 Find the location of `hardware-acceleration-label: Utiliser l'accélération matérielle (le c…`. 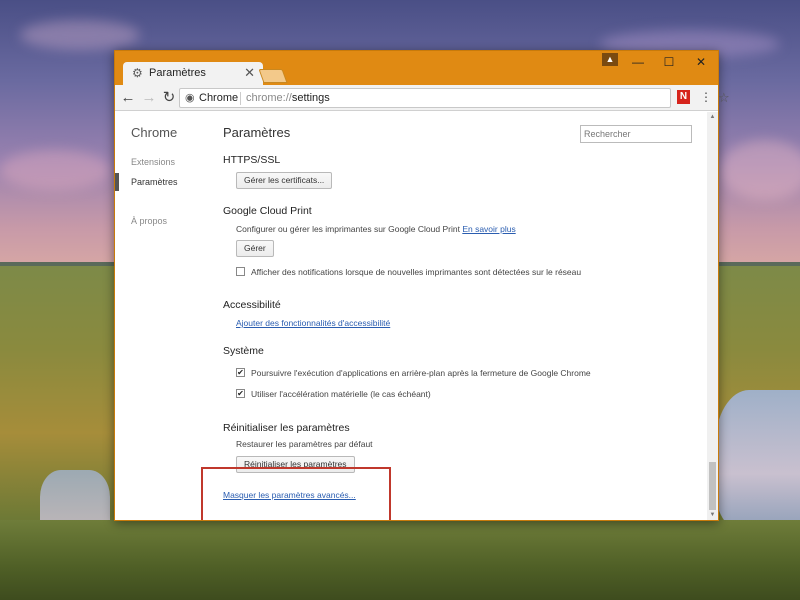

hardware-acceleration-label: Utiliser l'accélération matérielle (le c… is located at coordinates (341, 394).